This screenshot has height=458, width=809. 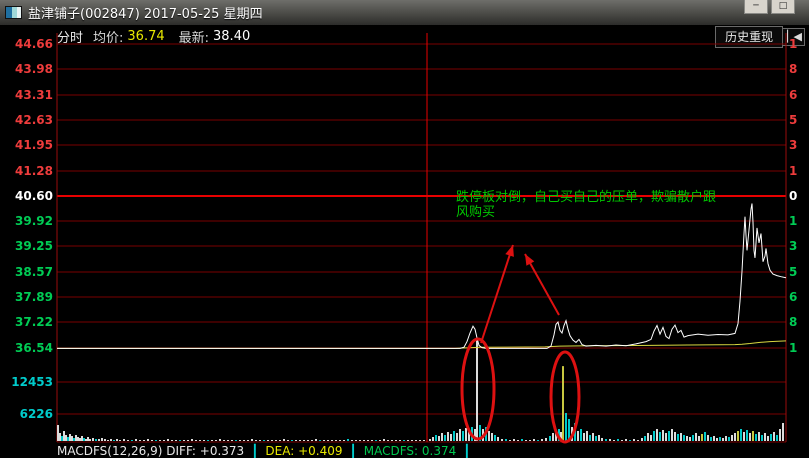 I want to click on left-axis-label: 39.92, so click(x=34, y=221).